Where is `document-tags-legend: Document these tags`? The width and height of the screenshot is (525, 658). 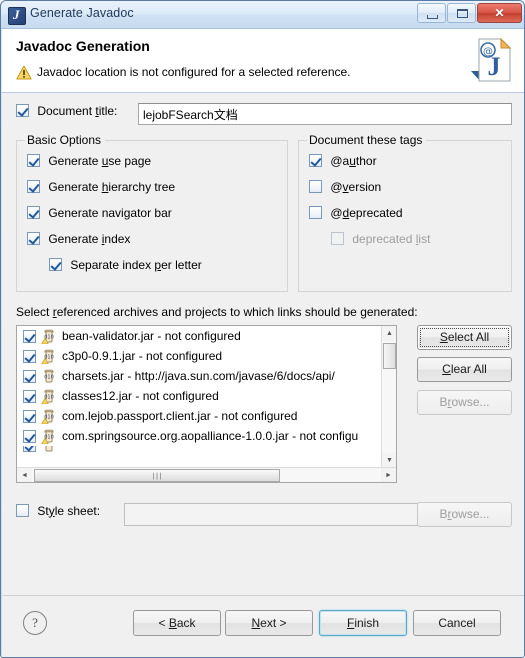
document-tags-legend: Document these tags is located at coordinates (367, 140).